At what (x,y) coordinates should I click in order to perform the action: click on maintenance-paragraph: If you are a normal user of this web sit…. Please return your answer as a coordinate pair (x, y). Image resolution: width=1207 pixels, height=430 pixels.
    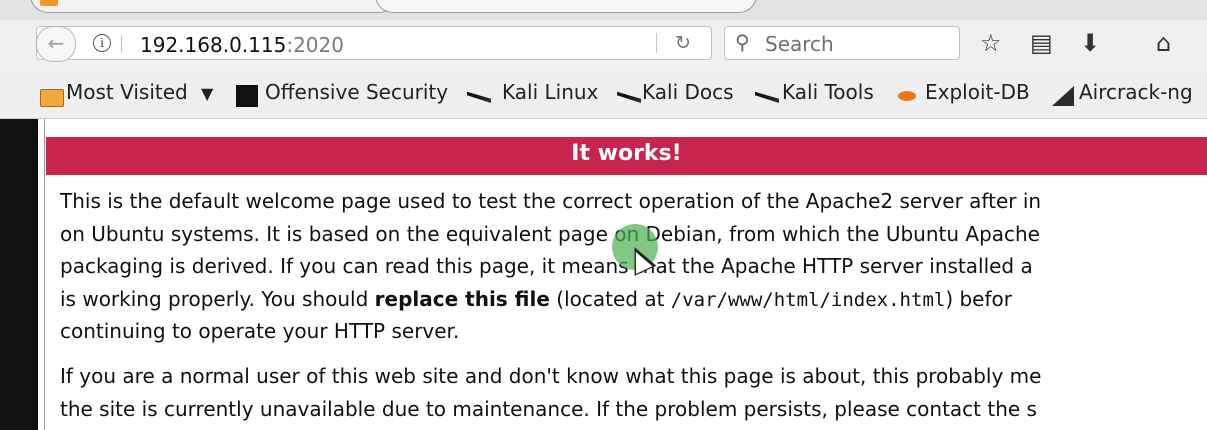
    Looking at the image, I should click on (633, 392).